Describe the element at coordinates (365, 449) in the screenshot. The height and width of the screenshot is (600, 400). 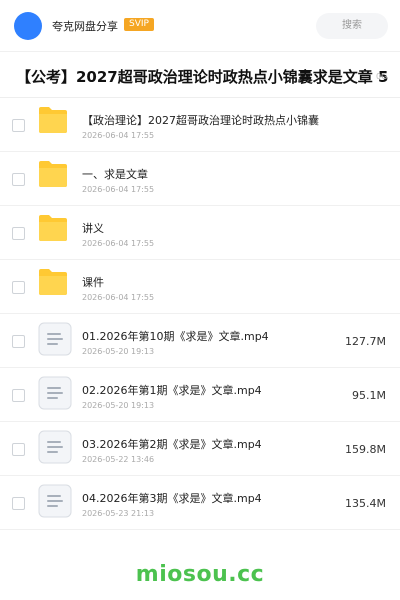
I see `file-size: 159.8M` at that location.